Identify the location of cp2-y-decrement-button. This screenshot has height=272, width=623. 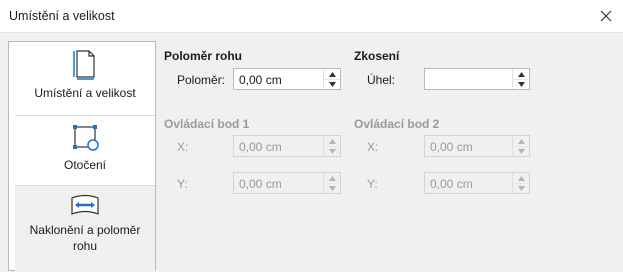
(521, 188).